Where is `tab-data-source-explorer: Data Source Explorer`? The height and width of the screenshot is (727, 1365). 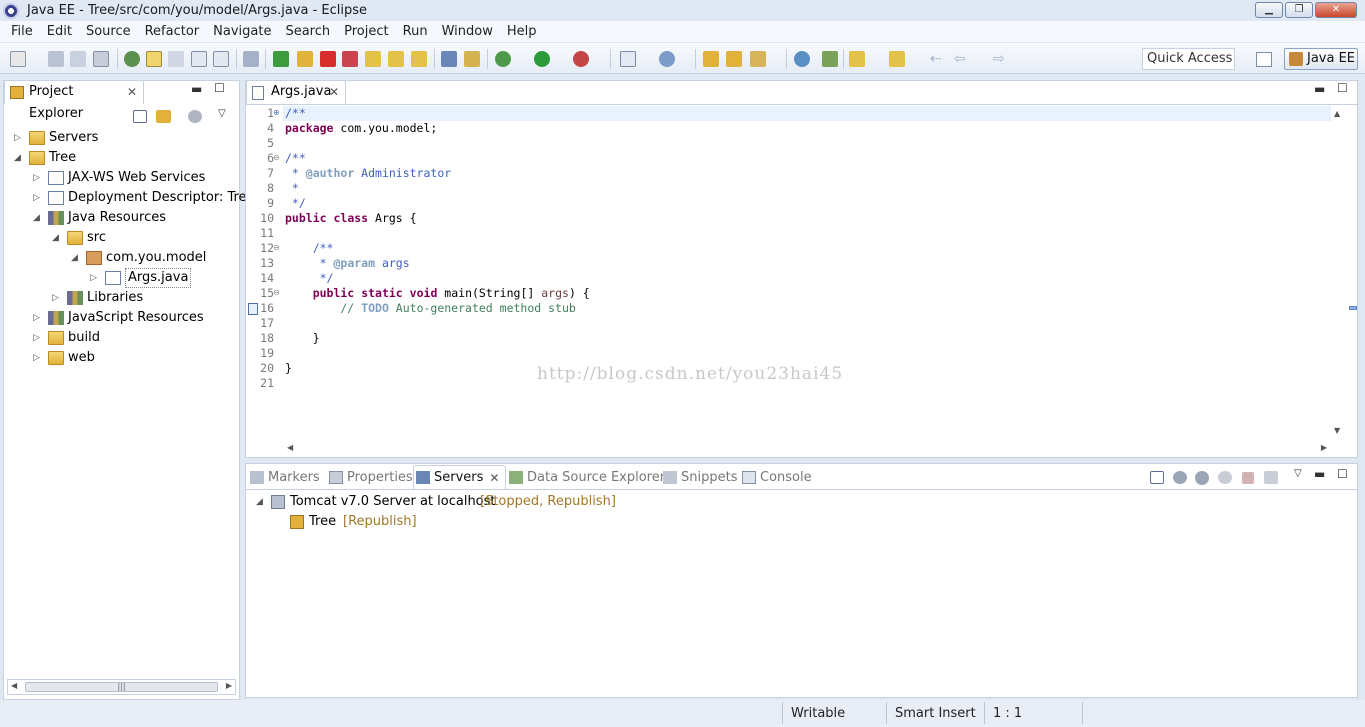 tab-data-source-explorer: Data Source Explorer is located at coordinates (586, 478).